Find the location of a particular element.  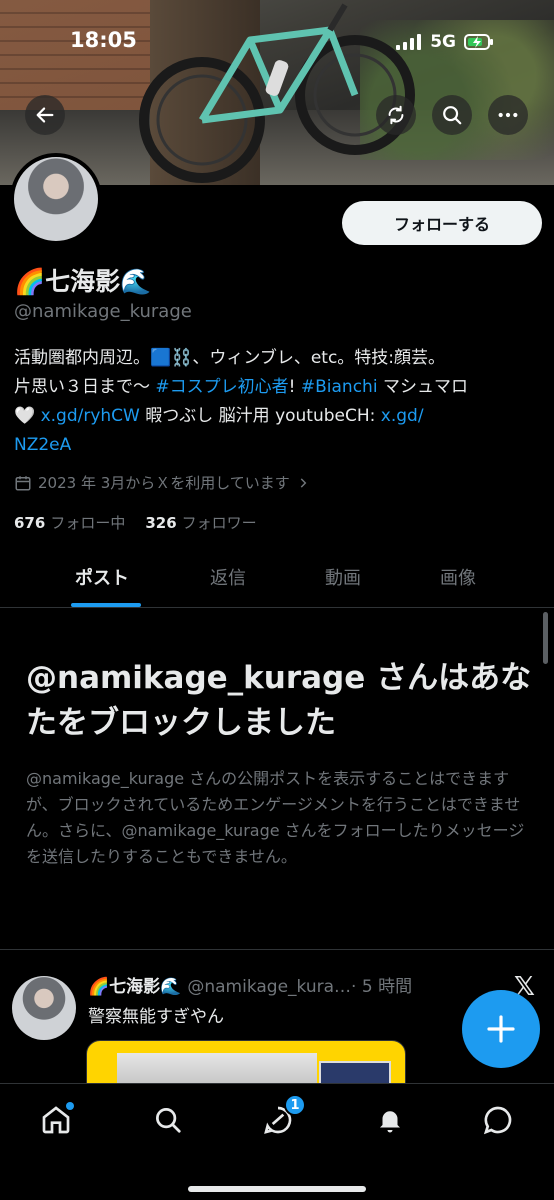

network-type: 5G is located at coordinates (443, 42).